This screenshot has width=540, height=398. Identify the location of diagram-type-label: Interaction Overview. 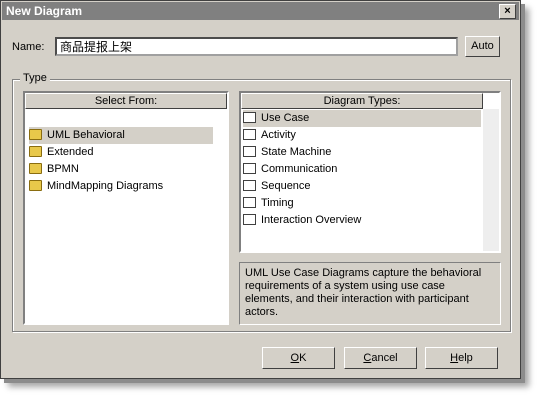
(311, 220).